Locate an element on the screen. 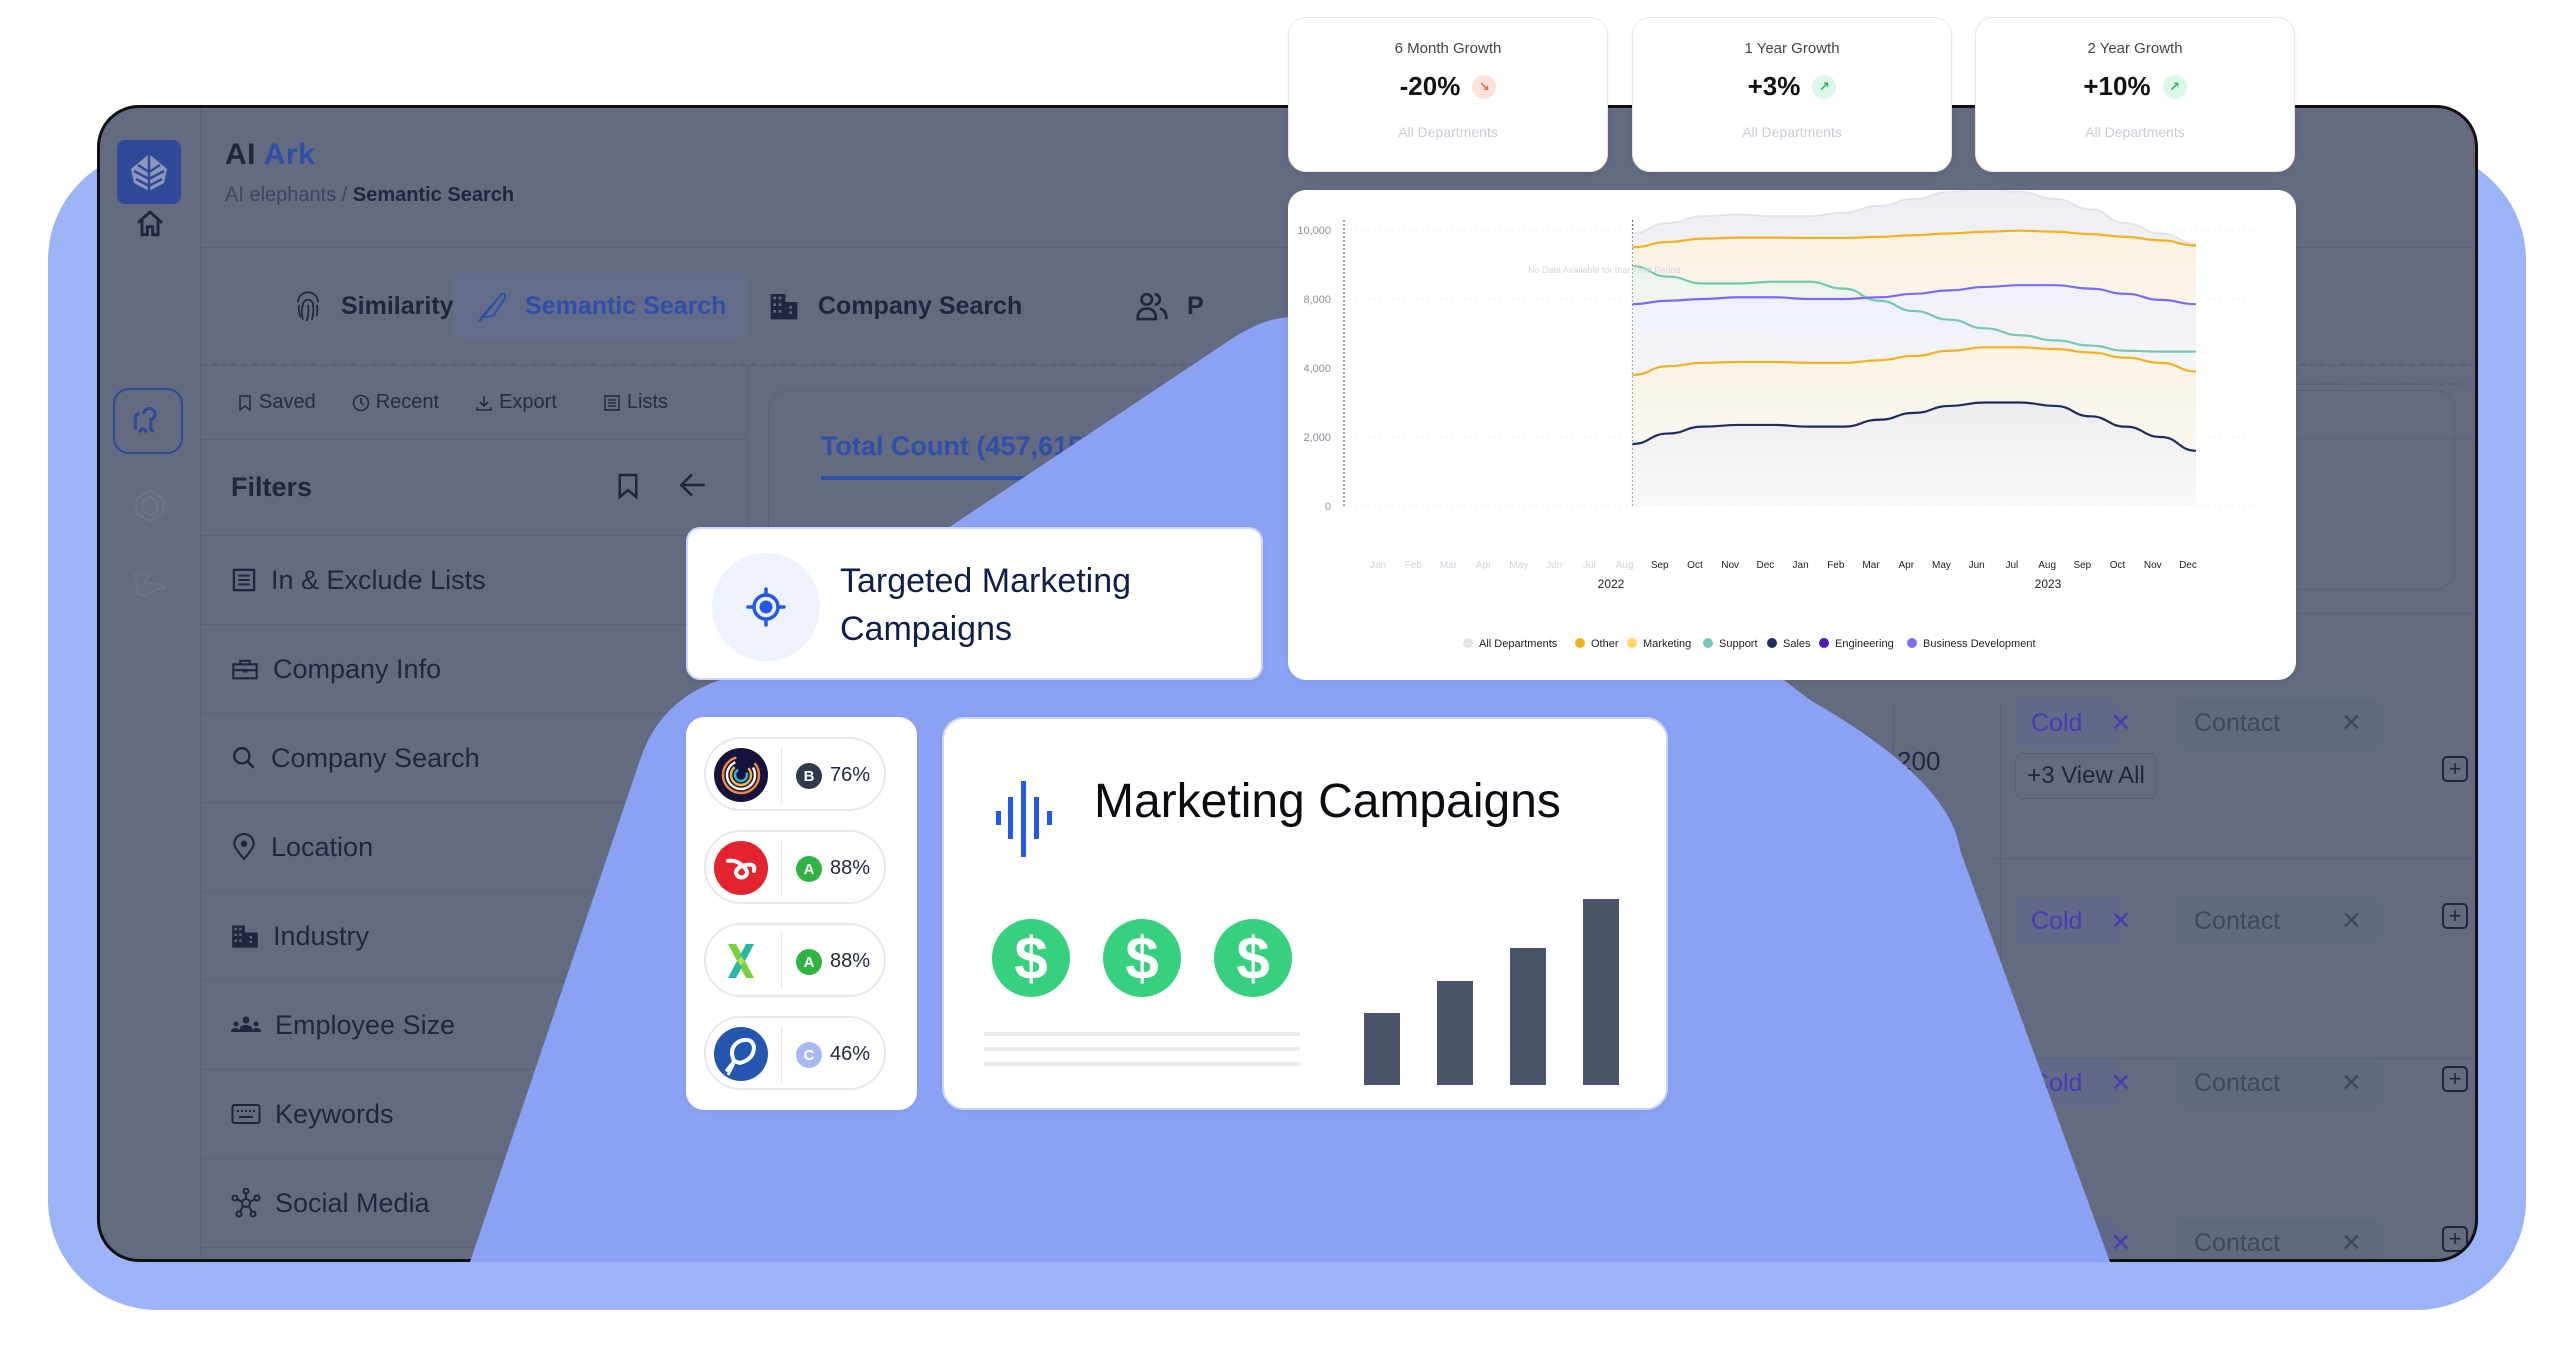 The image size is (2560, 1358). swirl-logo-icon is located at coordinates (741, 868).